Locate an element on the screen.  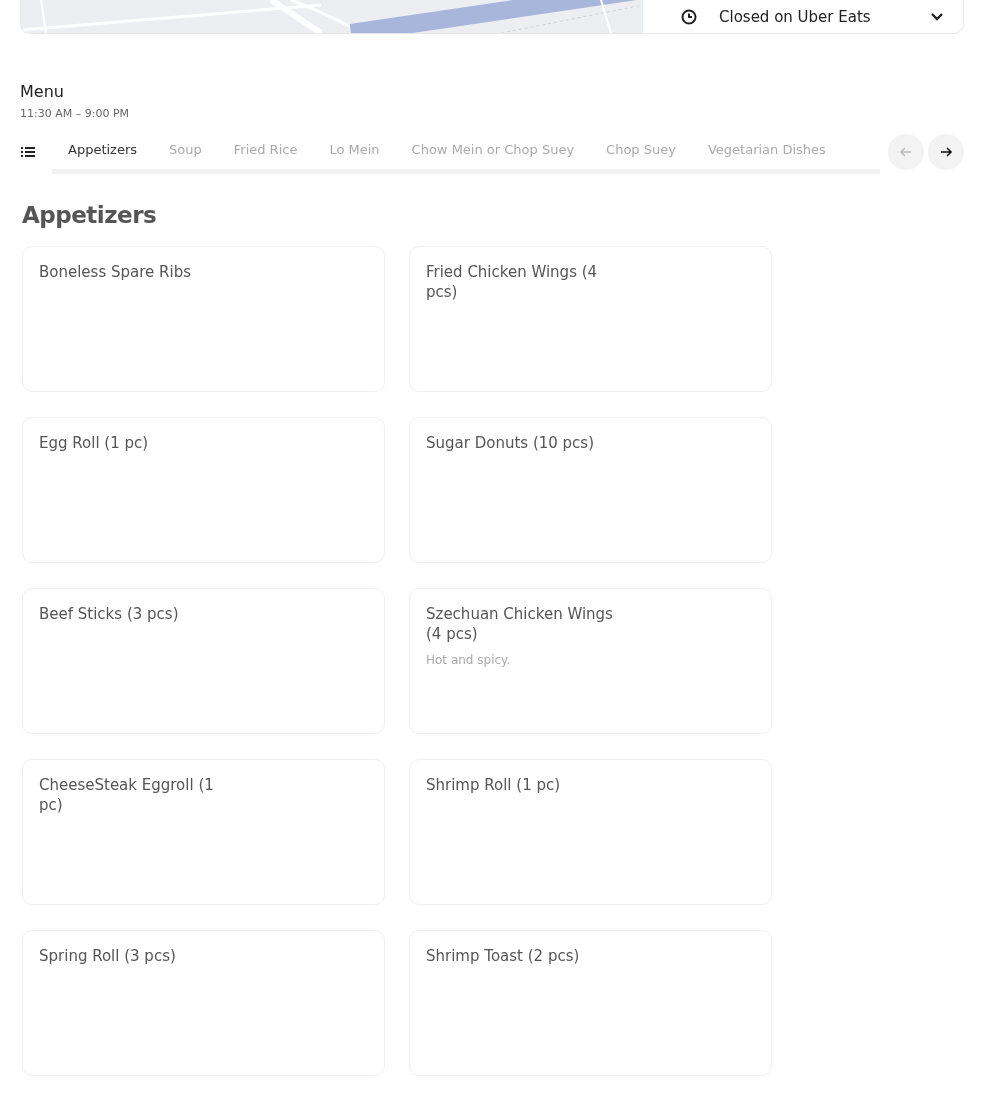
clock-icon is located at coordinates (689, 16).